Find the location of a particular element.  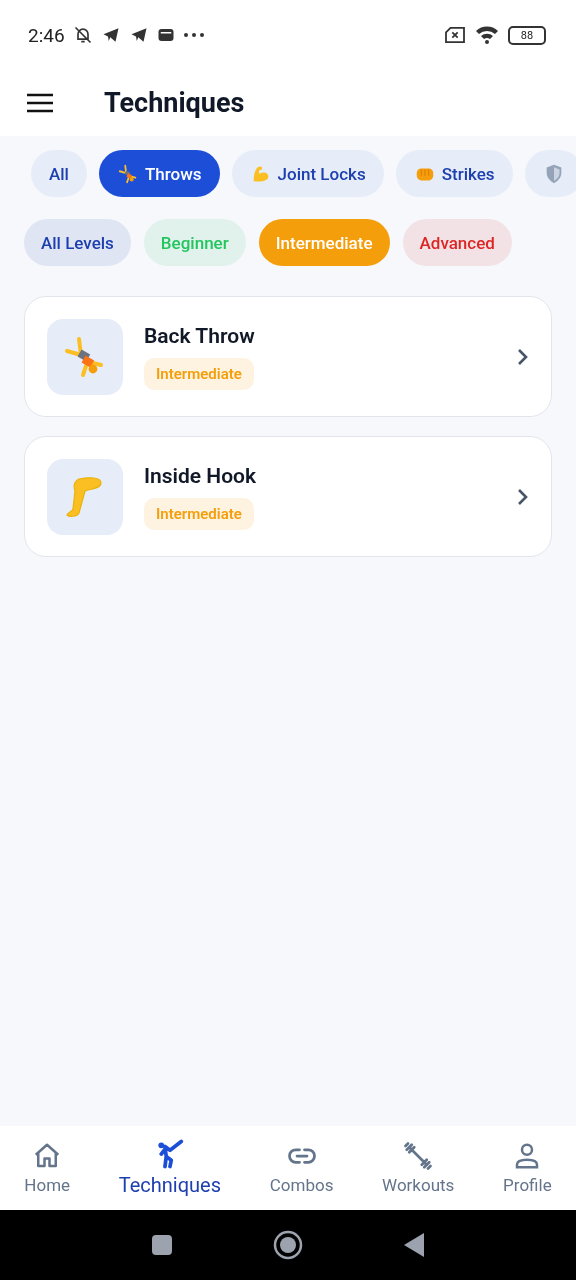

level-chip: All Levels is located at coordinates (77, 242).